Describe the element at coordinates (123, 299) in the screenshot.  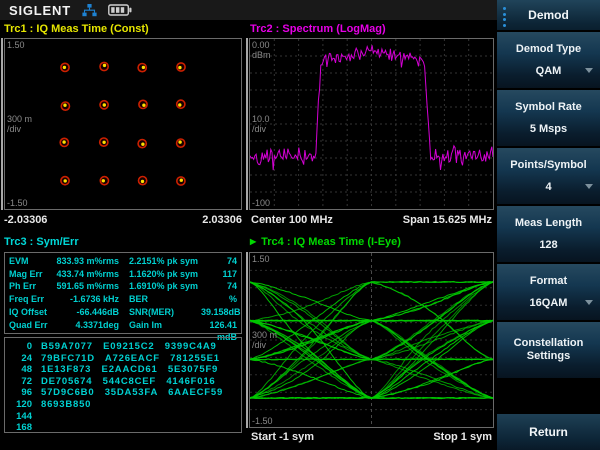
I see `symerr-row: Freq Err -1.6736 kHz BER%` at that location.